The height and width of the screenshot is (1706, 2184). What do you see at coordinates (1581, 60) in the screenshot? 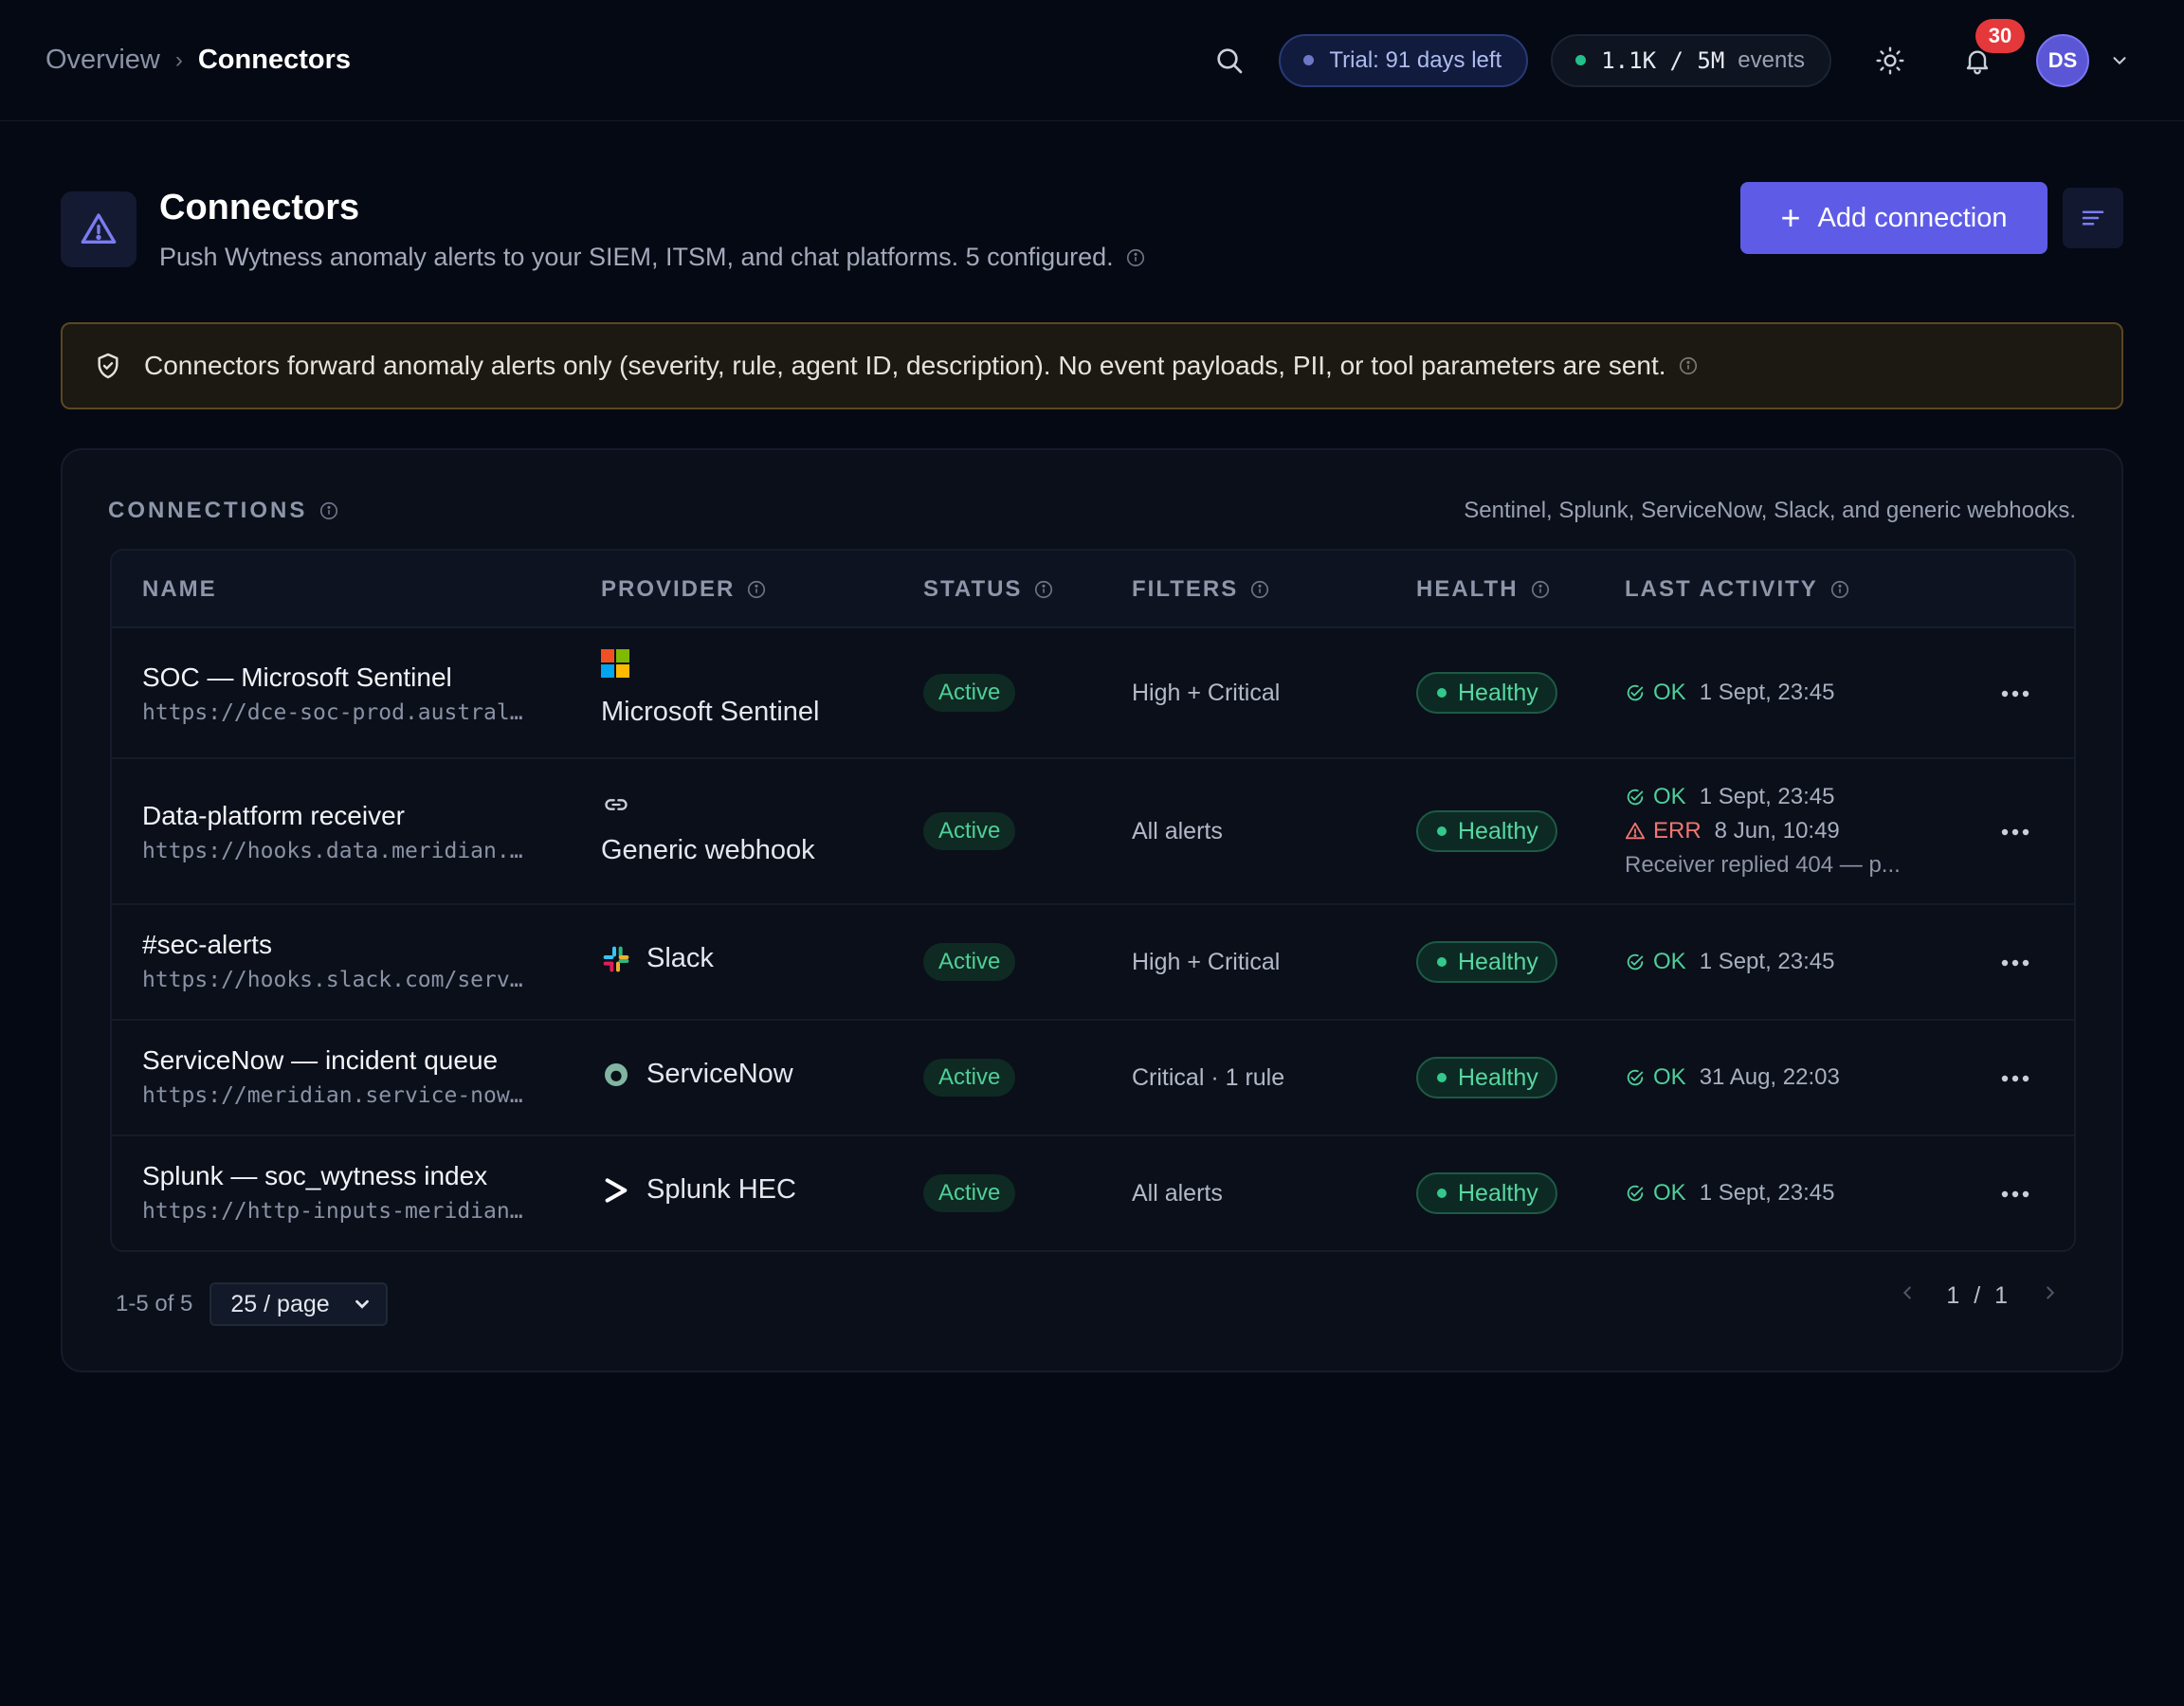
I see `events-dot` at bounding box center [1581, 60].